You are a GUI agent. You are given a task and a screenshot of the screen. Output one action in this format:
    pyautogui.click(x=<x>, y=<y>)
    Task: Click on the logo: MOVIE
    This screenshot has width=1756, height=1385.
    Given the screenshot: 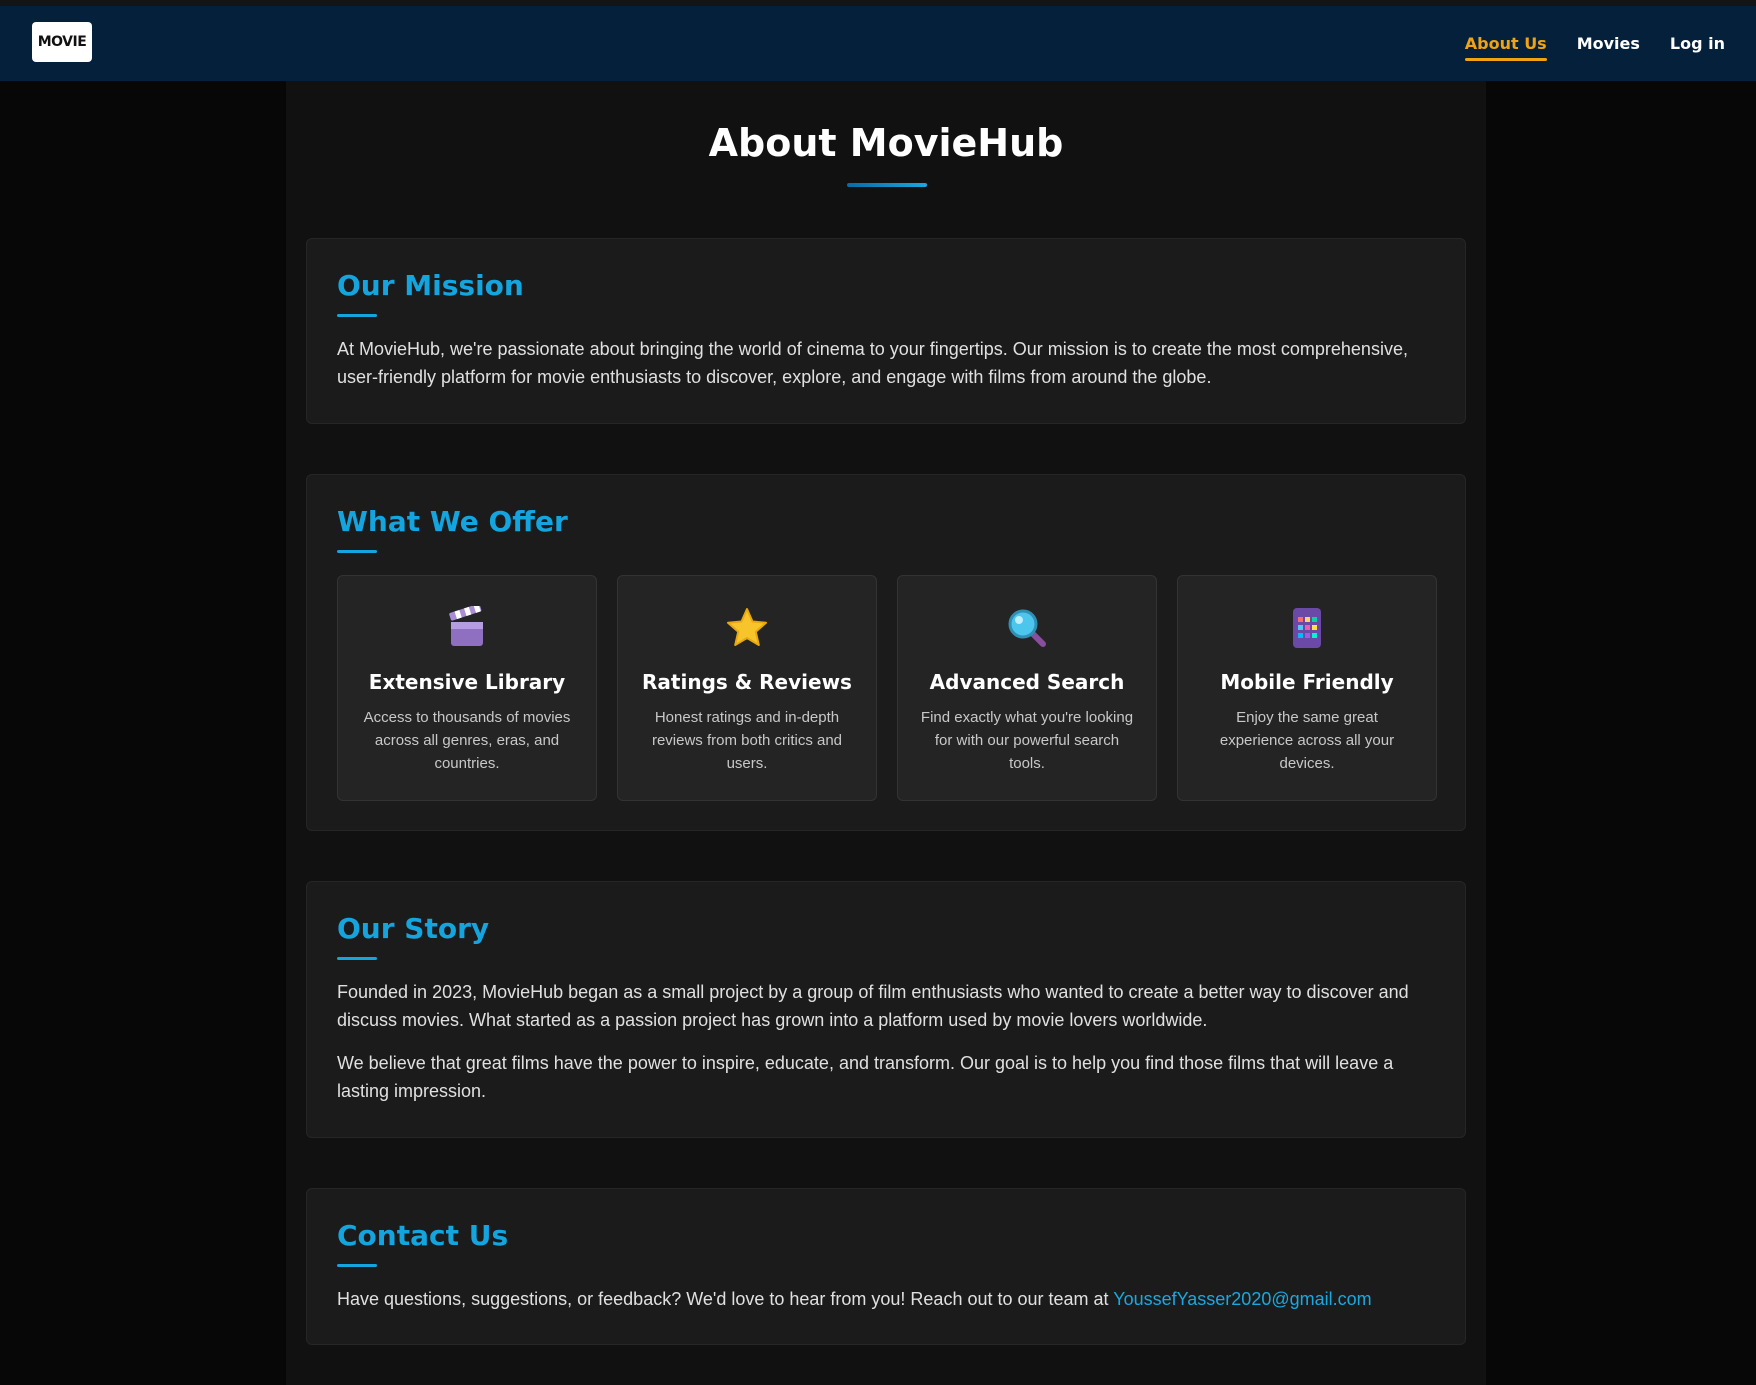 What is the action you would take?
    pyautogui.click(x=62, y=42)
    